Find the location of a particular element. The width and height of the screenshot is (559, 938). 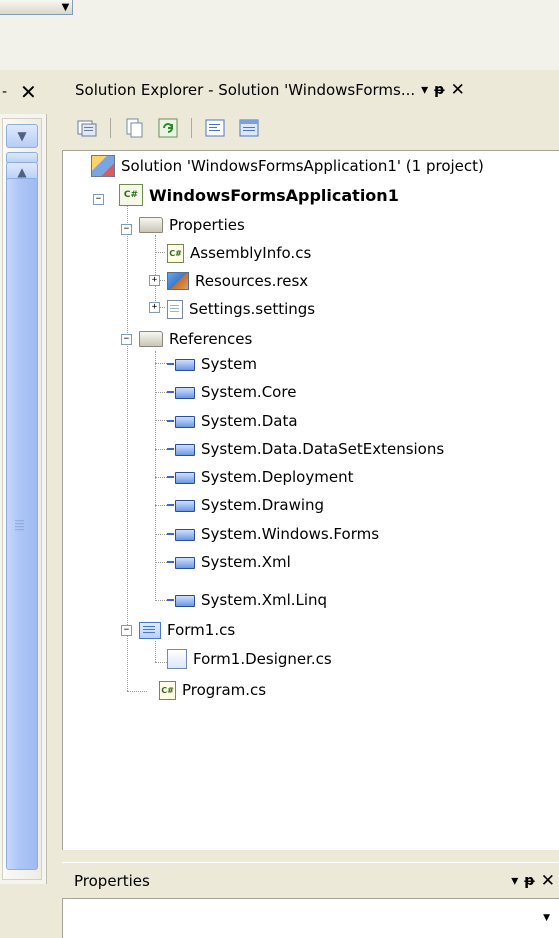

view-designer-icon is located at coordinates (249, 128).